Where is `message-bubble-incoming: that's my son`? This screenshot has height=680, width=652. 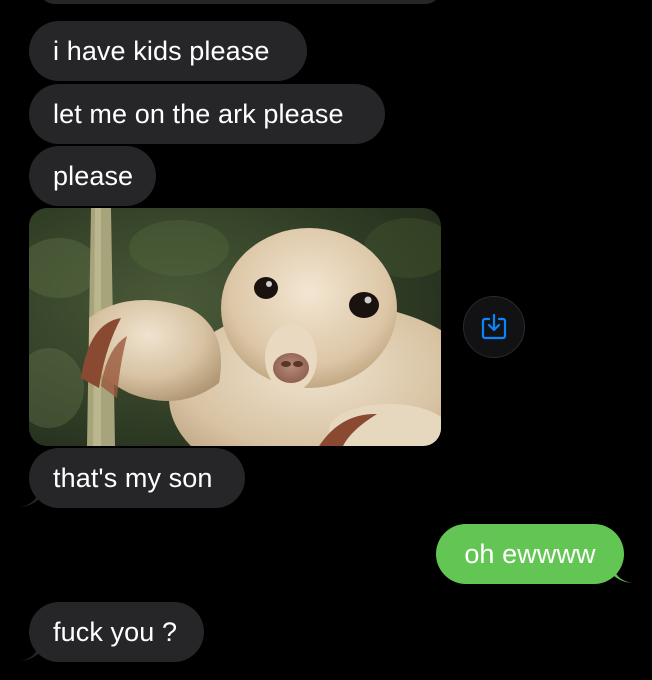 message-bubble-incoming: that's my son is located at coordinates (137, 478).